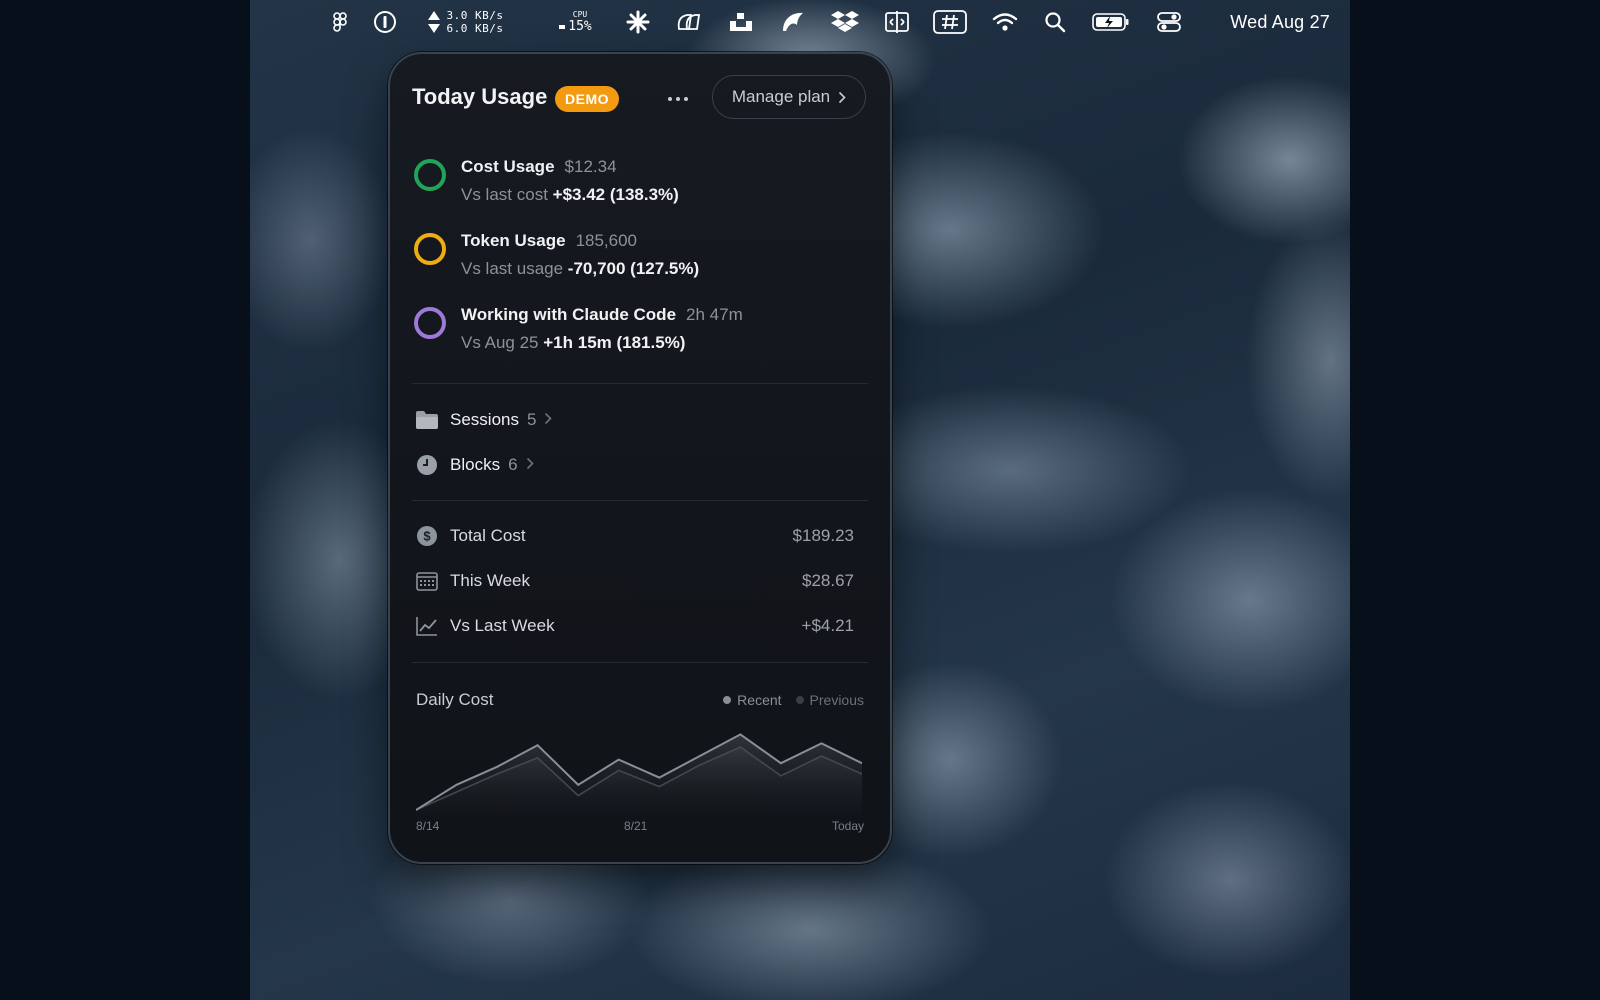 The image size is (1600, 1000). I want to click on total-cost-label: Total Cost, so click(488, 535).